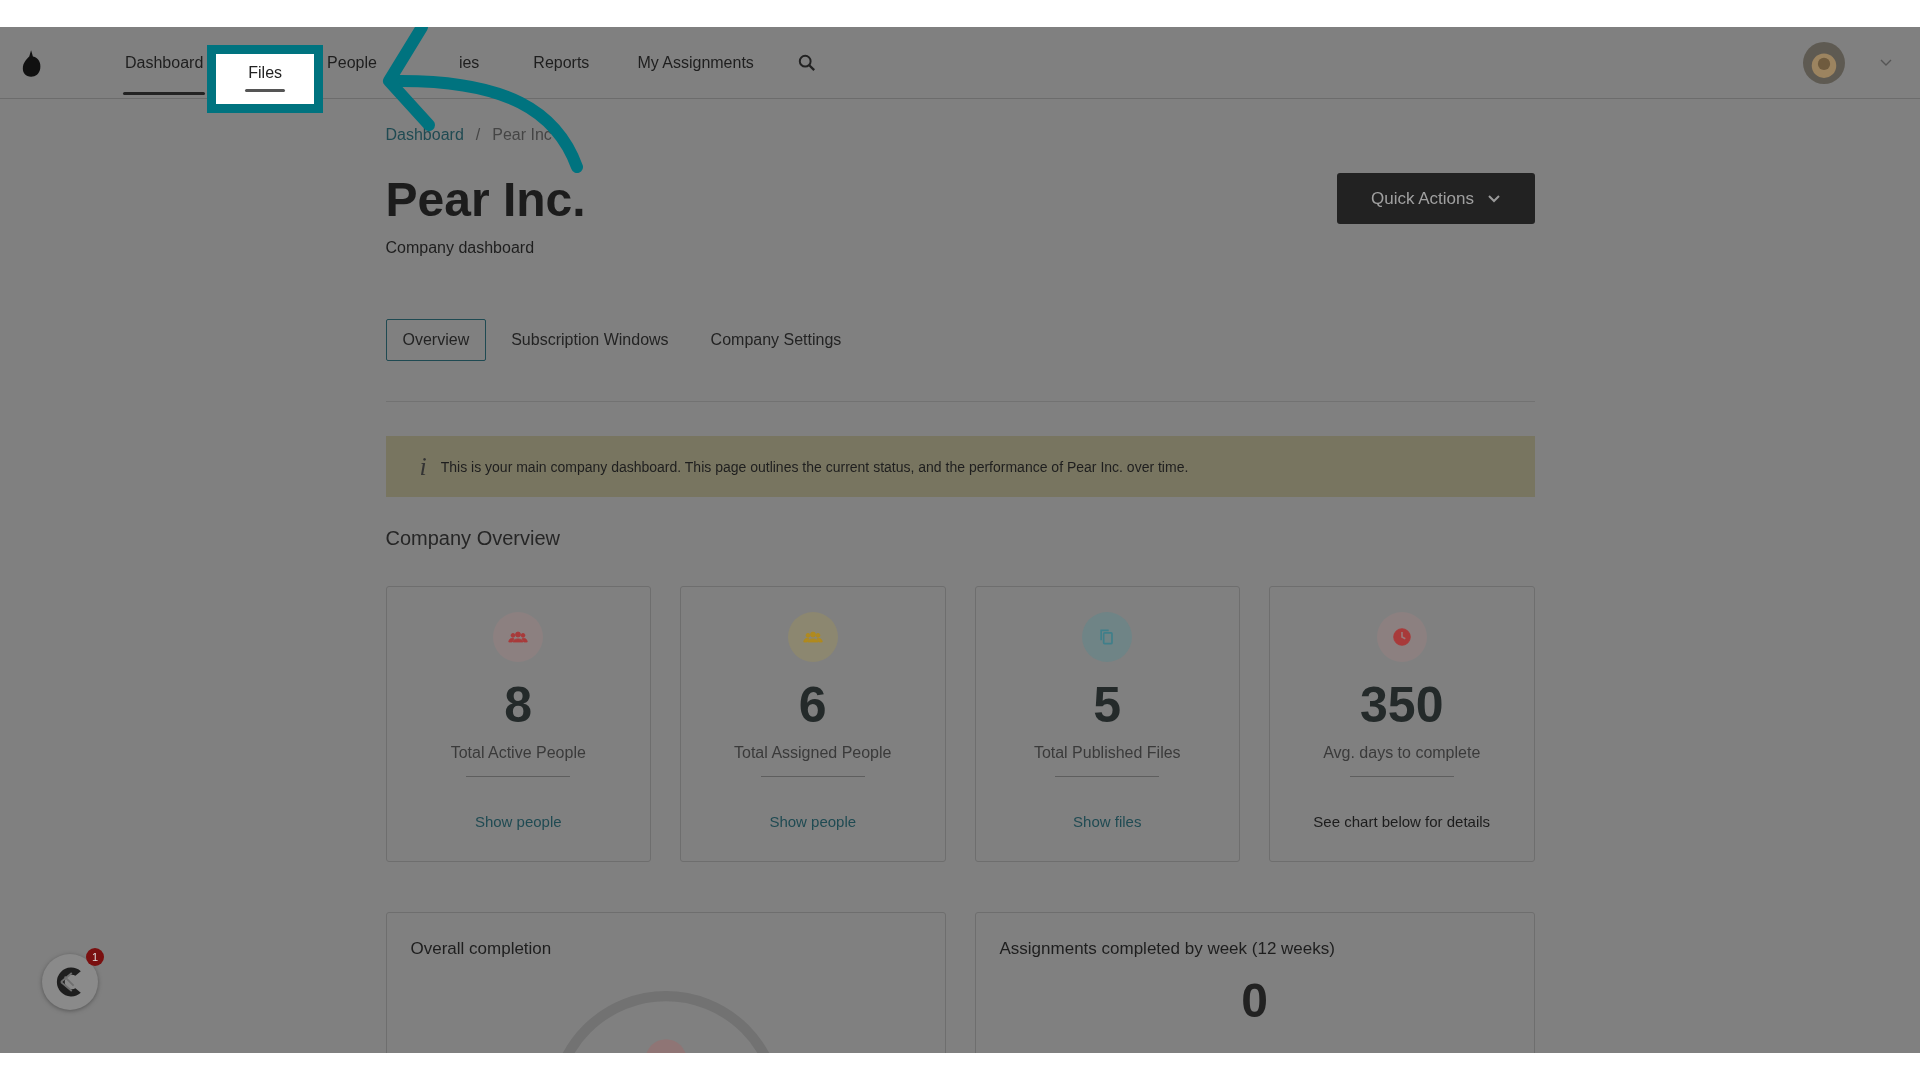  I want to click on info-text: This is your main company dashboard. This page outlines the current status, and the performance of Pear Inc. over time., so click(814, 466).